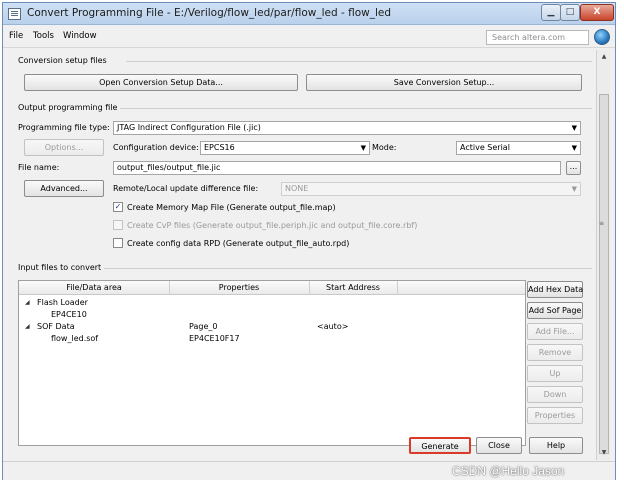 Image resolution: width=624 pixels, height=485 pixels. Describe the element at coordinates (337, 168) in the screenshot. I see `file-name-input: output_files/output_file.jic` at that location.